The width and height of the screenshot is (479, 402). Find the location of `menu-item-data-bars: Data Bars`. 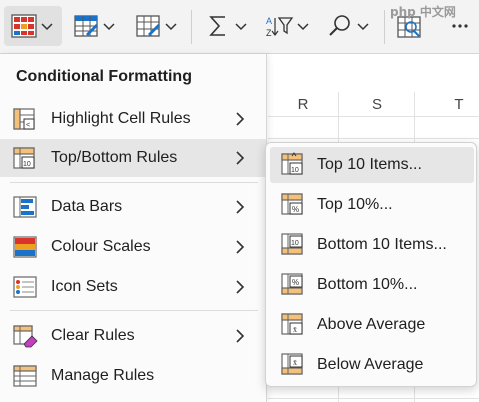

menu-item-data-bars: Data Bars is located at coordinates (133, 207).